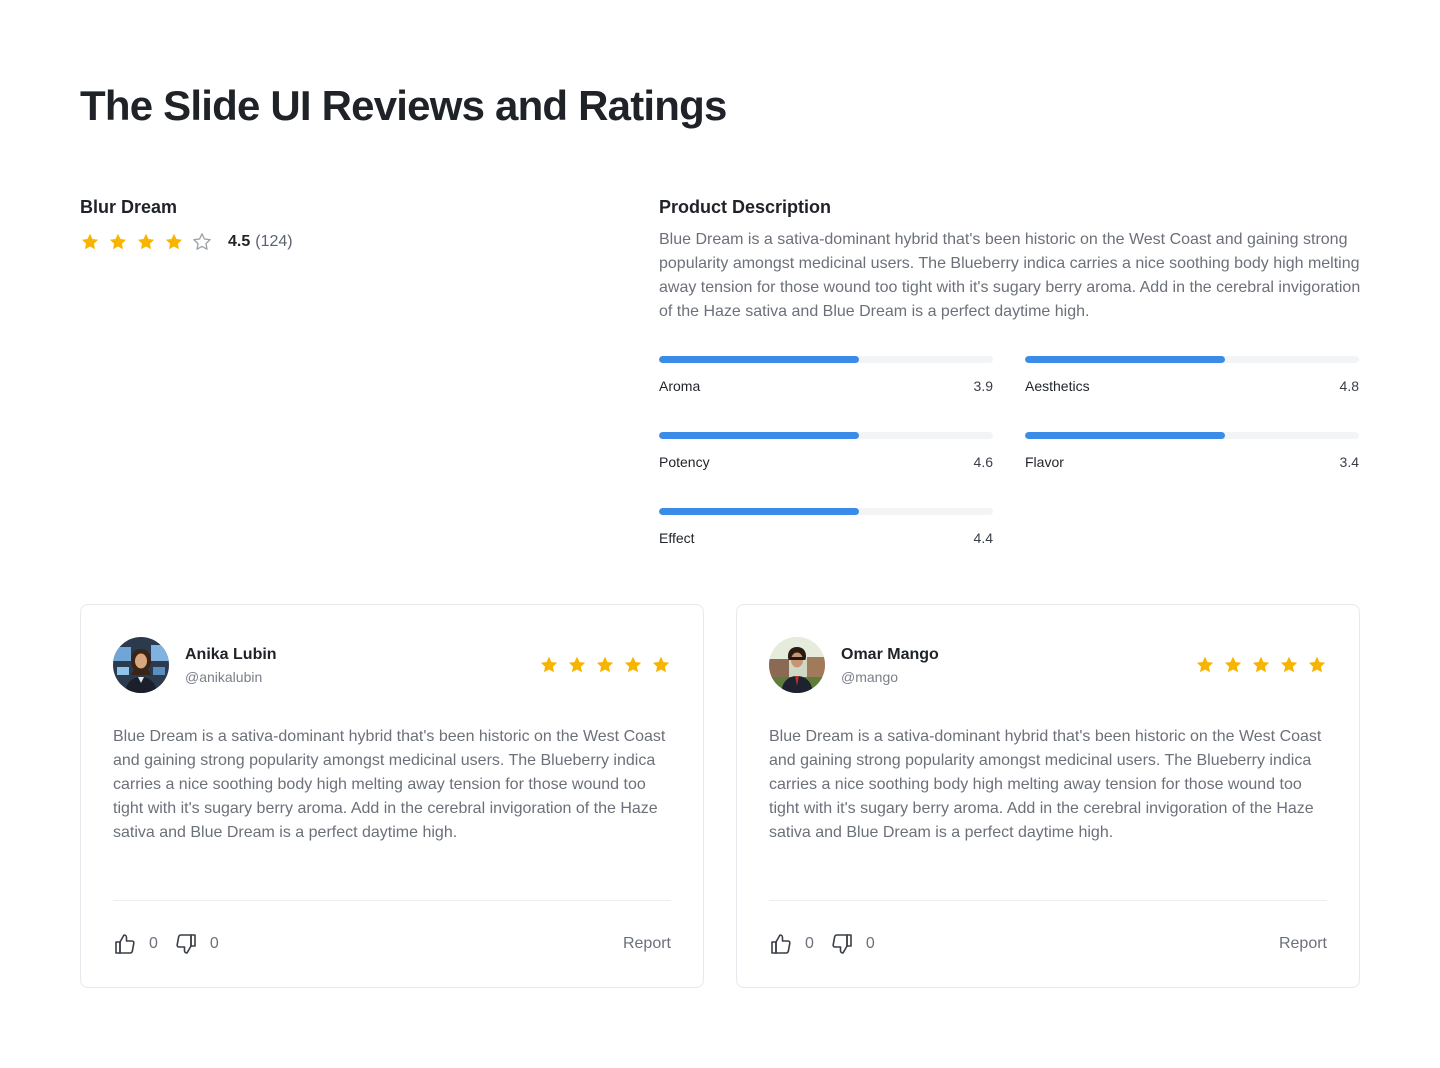 This screenshot has height=1068, width=1440. I want to click on rating-count: (124), so click(274, 241).